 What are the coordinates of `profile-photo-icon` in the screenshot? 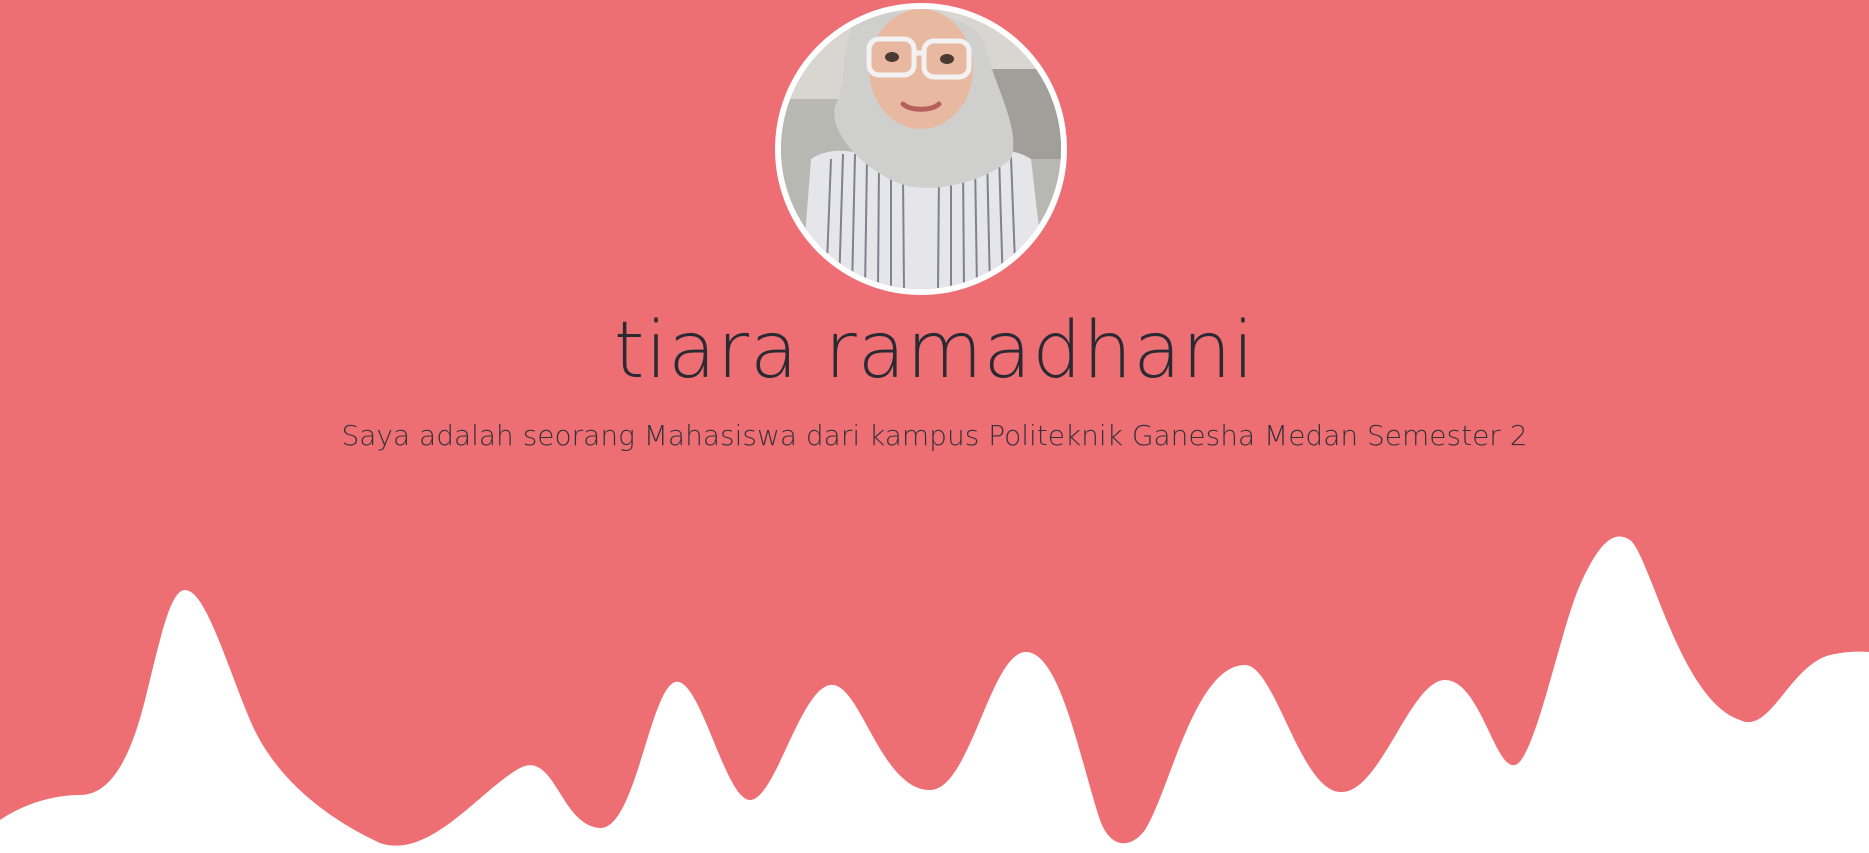 It's located at (921, 149).